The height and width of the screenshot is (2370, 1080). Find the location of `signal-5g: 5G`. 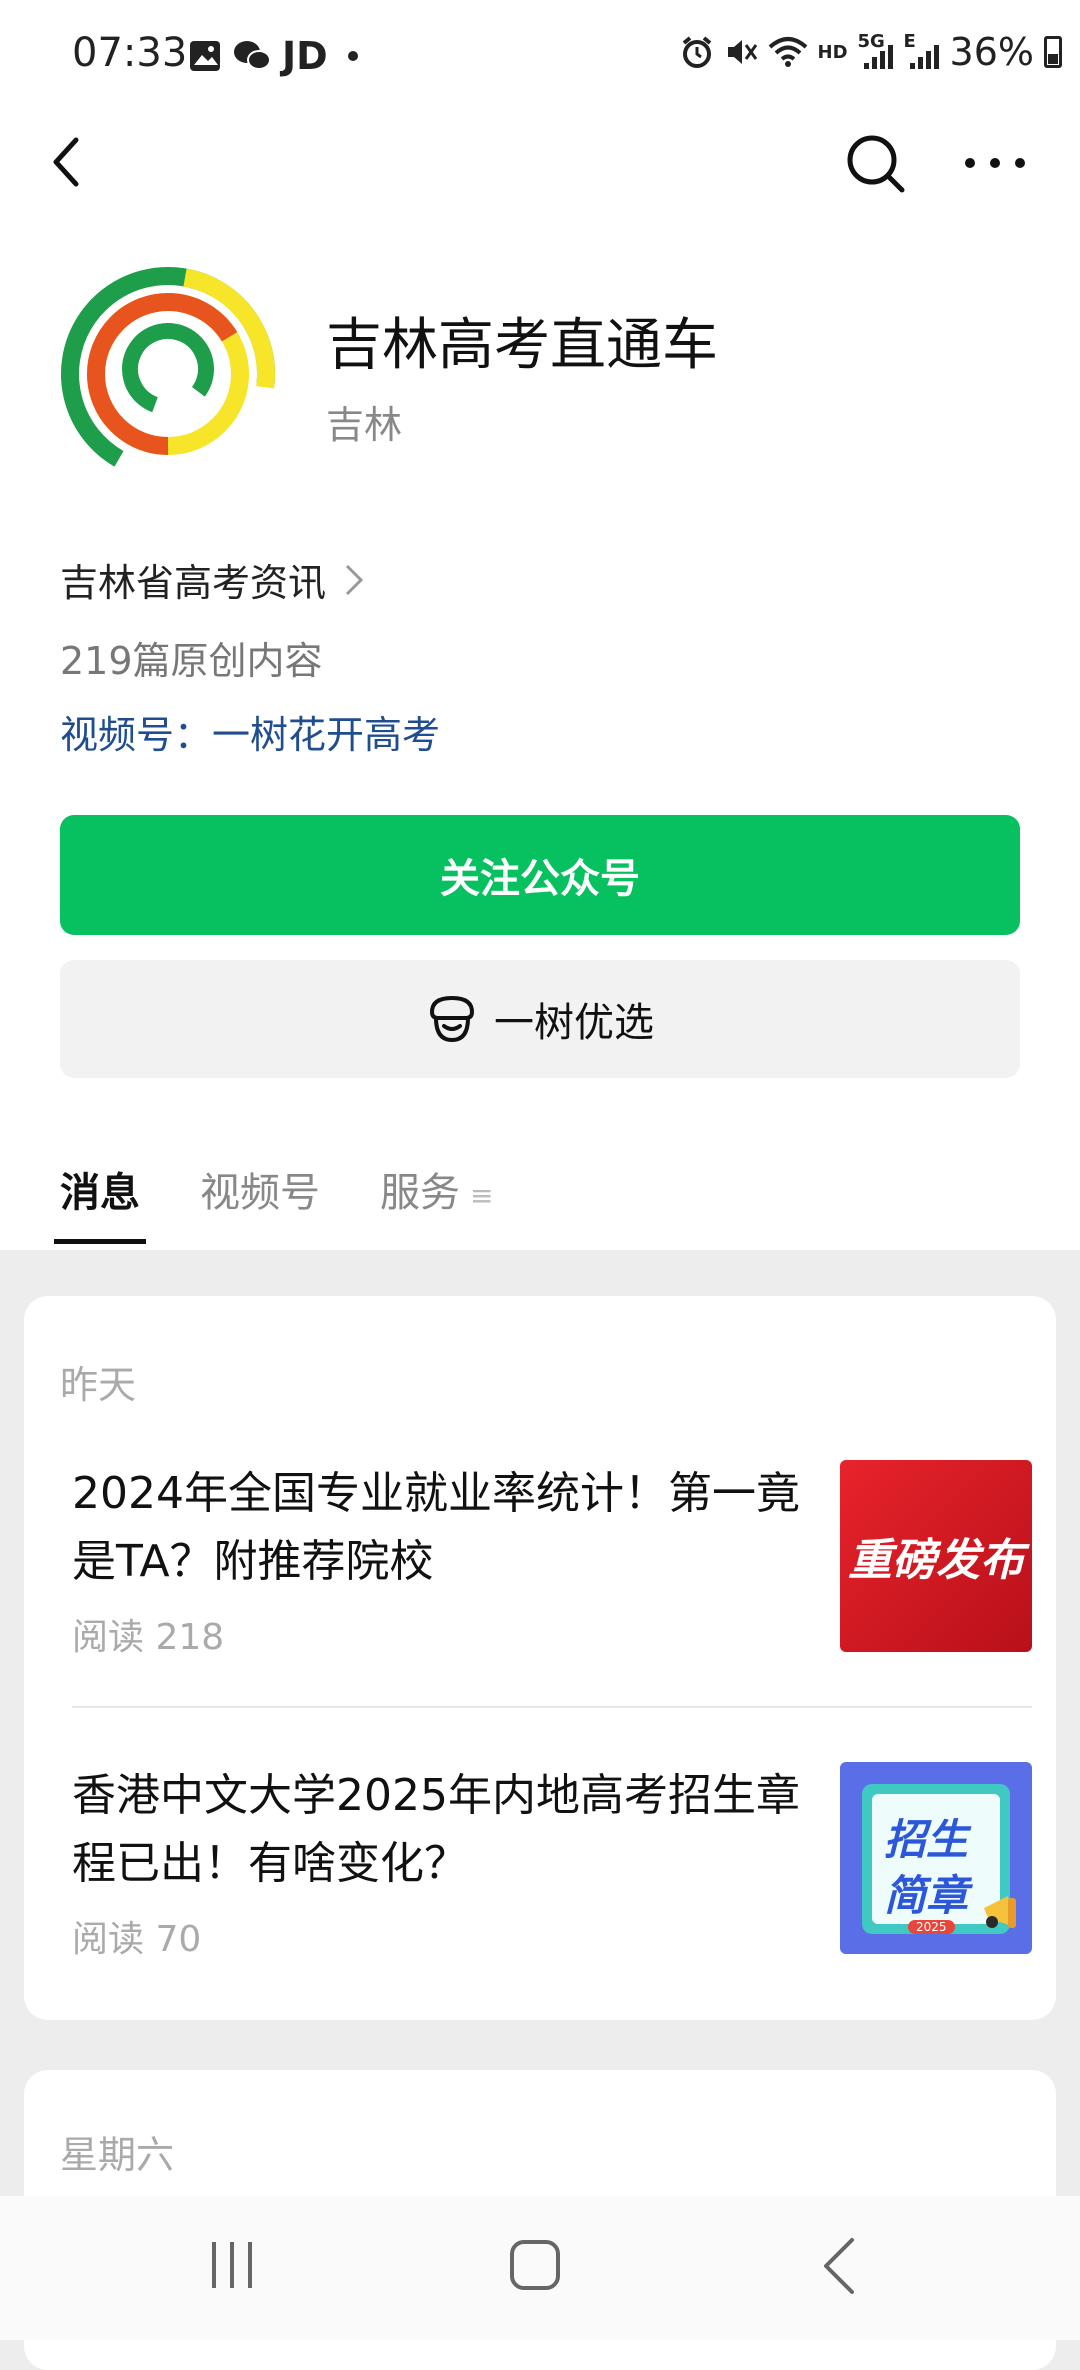

signal-5g: 5G is located at coordinates (876, 50).